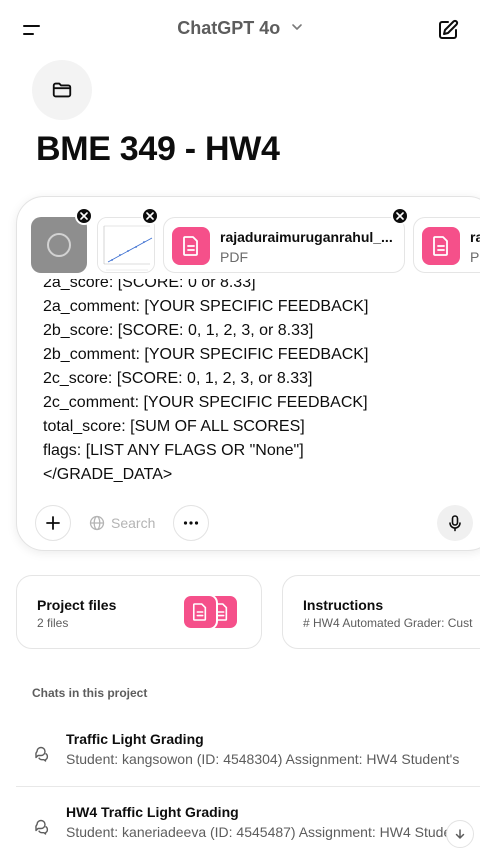 The image size is (480, 853). What do you see at coordinates (296, 27) in the screenshot?
I see `chevron-down-icon` at bounding box center [296, 27].